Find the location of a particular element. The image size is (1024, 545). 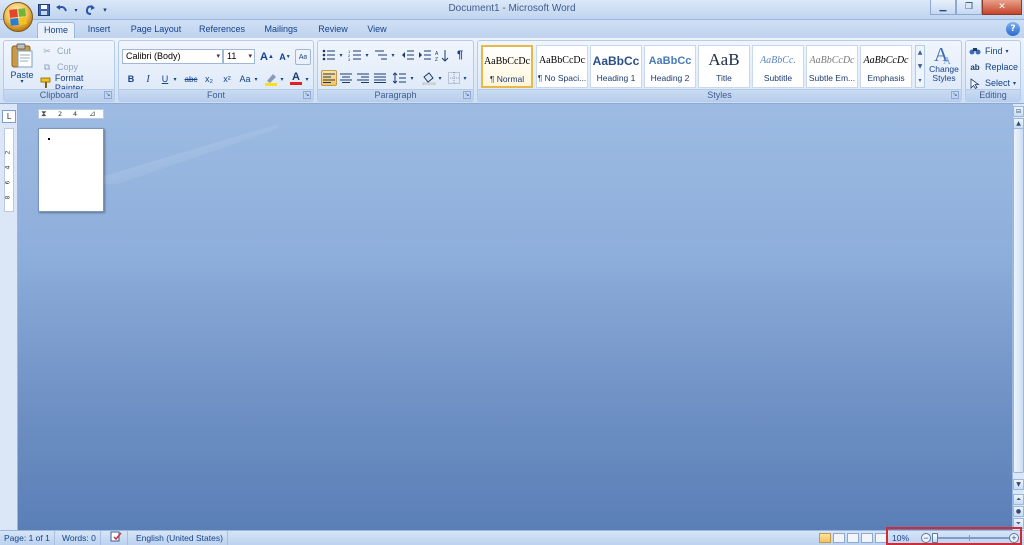

web-layout-view-icon is located at coordinates (853, 538).